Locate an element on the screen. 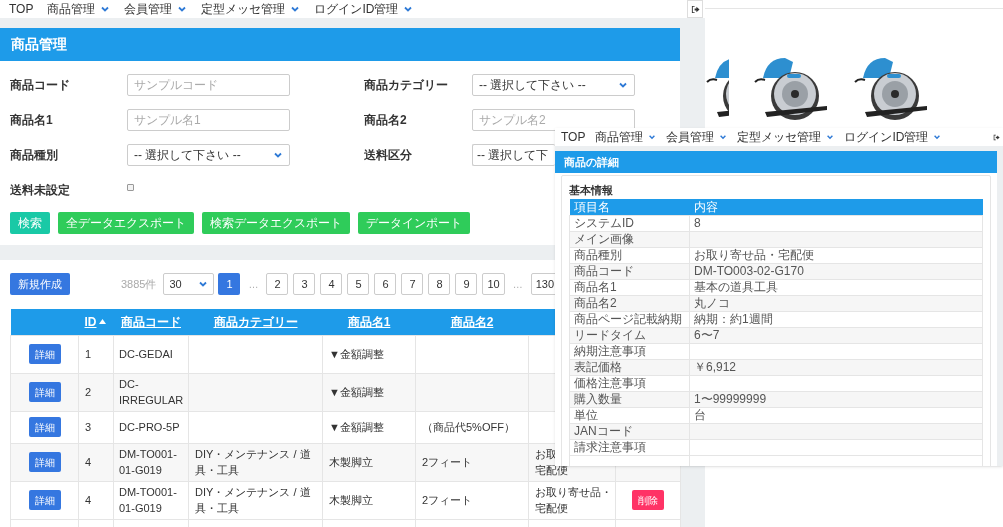 The width and height of the screenshot is (1003, 527). page-button: 2 is located at coordinates (277, 284).